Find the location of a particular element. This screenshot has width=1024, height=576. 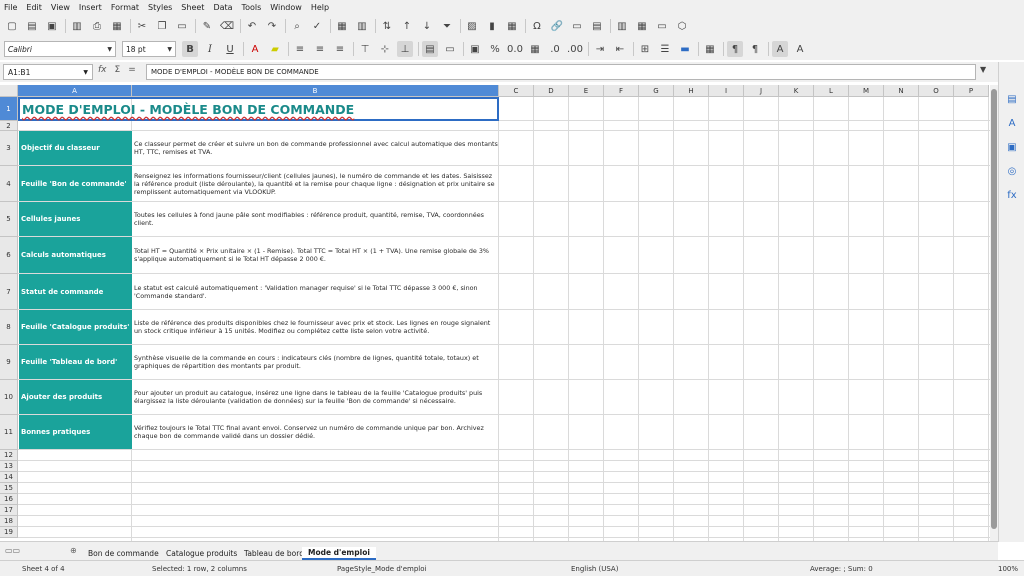

pivot-table-icon: ▦ is located at coordinates (512, 26).